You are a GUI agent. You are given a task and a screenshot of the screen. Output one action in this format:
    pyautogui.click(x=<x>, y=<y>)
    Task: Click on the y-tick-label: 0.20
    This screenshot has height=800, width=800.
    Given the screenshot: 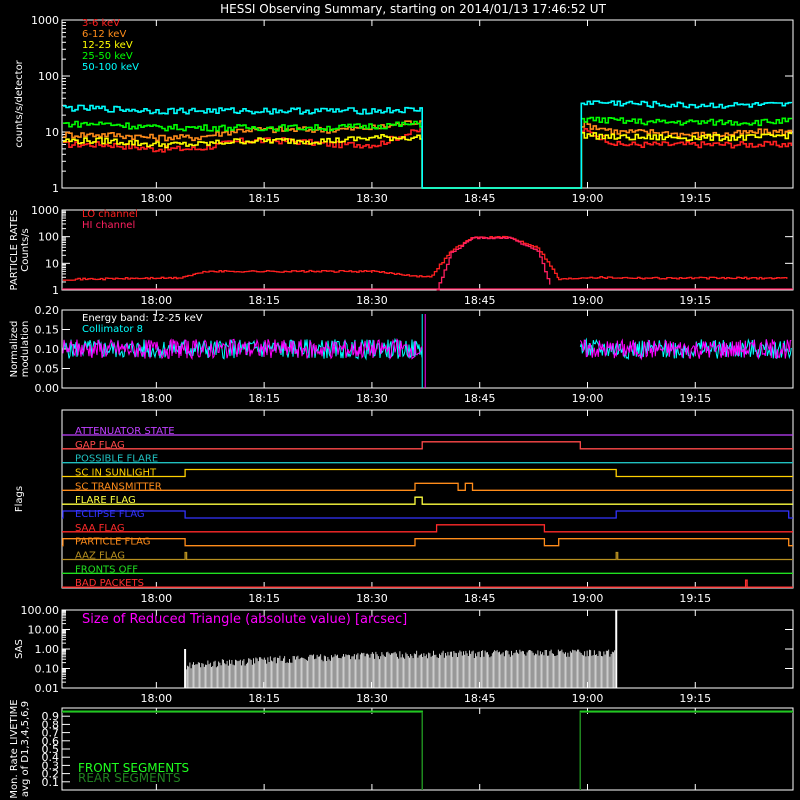 What is the action you would take?
    pyautogui.click(x=47, y=310)
    